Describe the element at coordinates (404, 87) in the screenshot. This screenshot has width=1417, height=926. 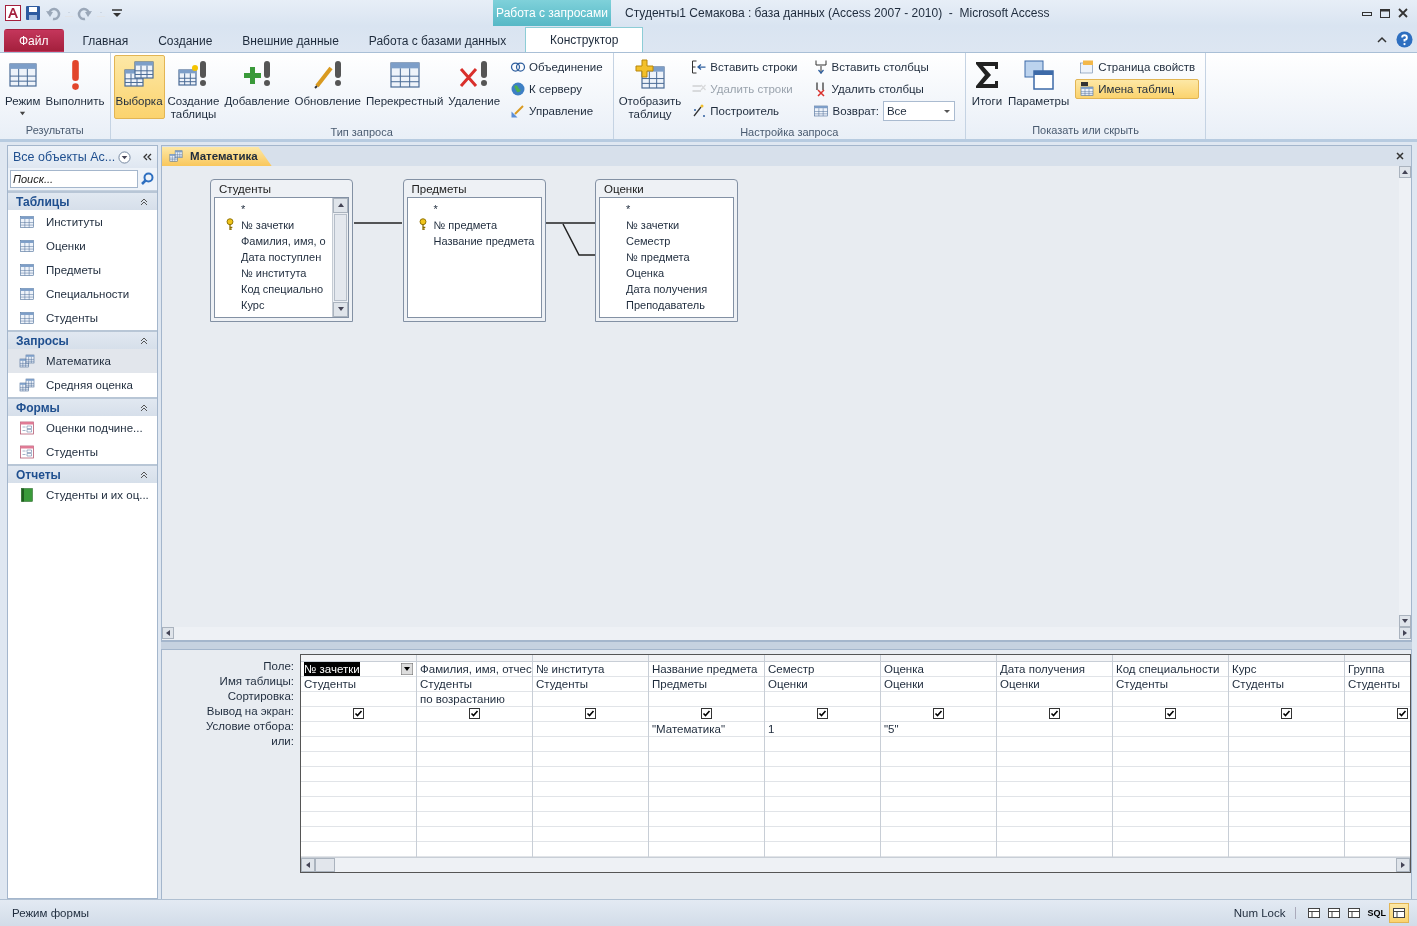
I see `ribbon-button: Перекрестный` at that location.